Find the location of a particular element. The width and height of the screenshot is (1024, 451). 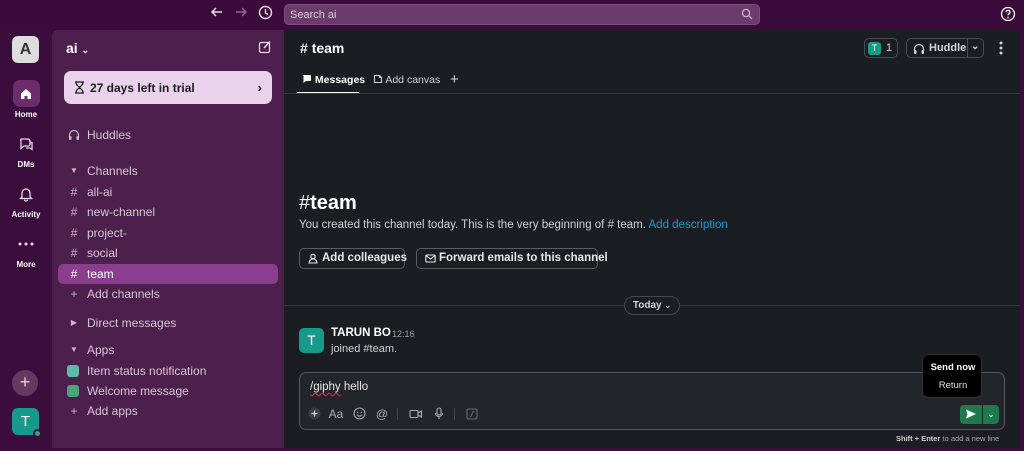

home-icon is located at coordinates (26, 93).